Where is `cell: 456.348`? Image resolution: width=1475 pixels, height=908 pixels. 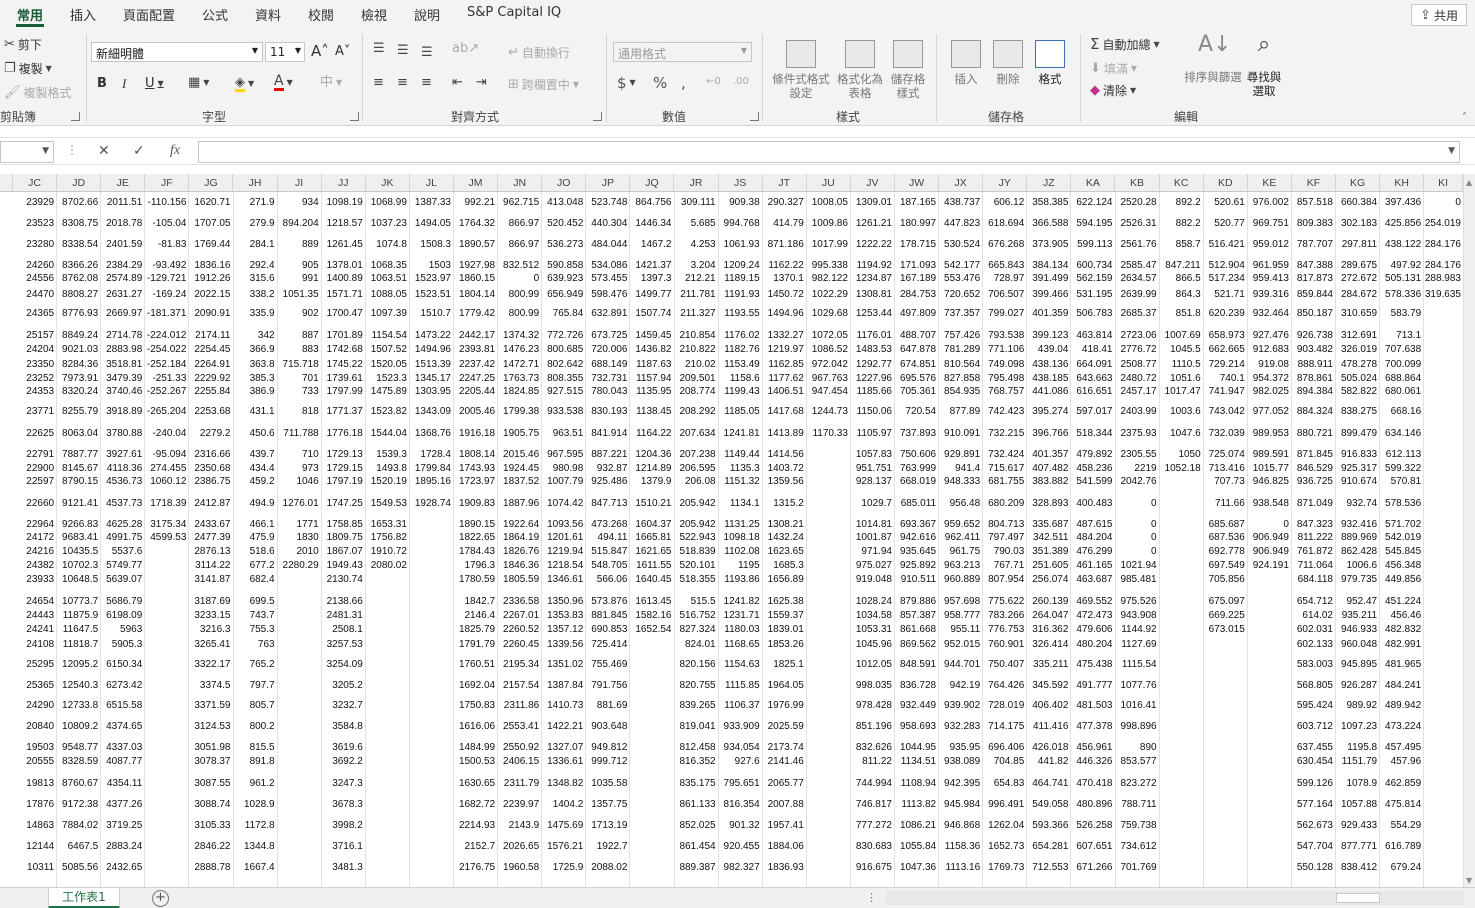 cell: 456.348 is located at coordinates (1400, 566).